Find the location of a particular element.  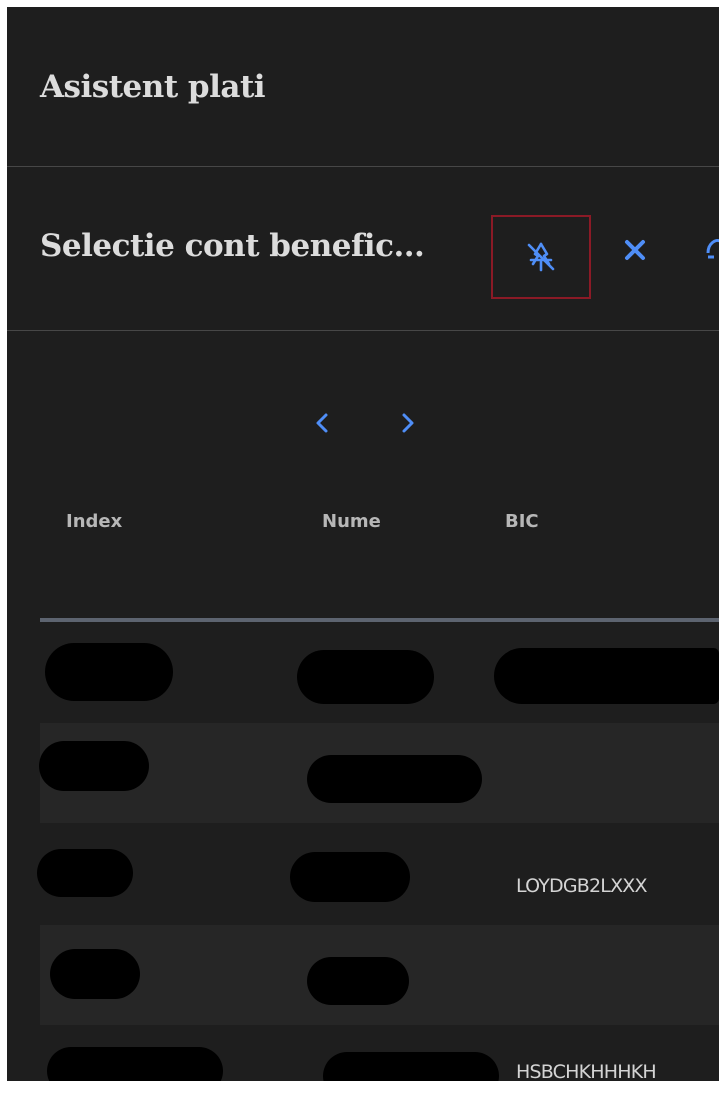

close-icon is located at coordinates (635, 250).